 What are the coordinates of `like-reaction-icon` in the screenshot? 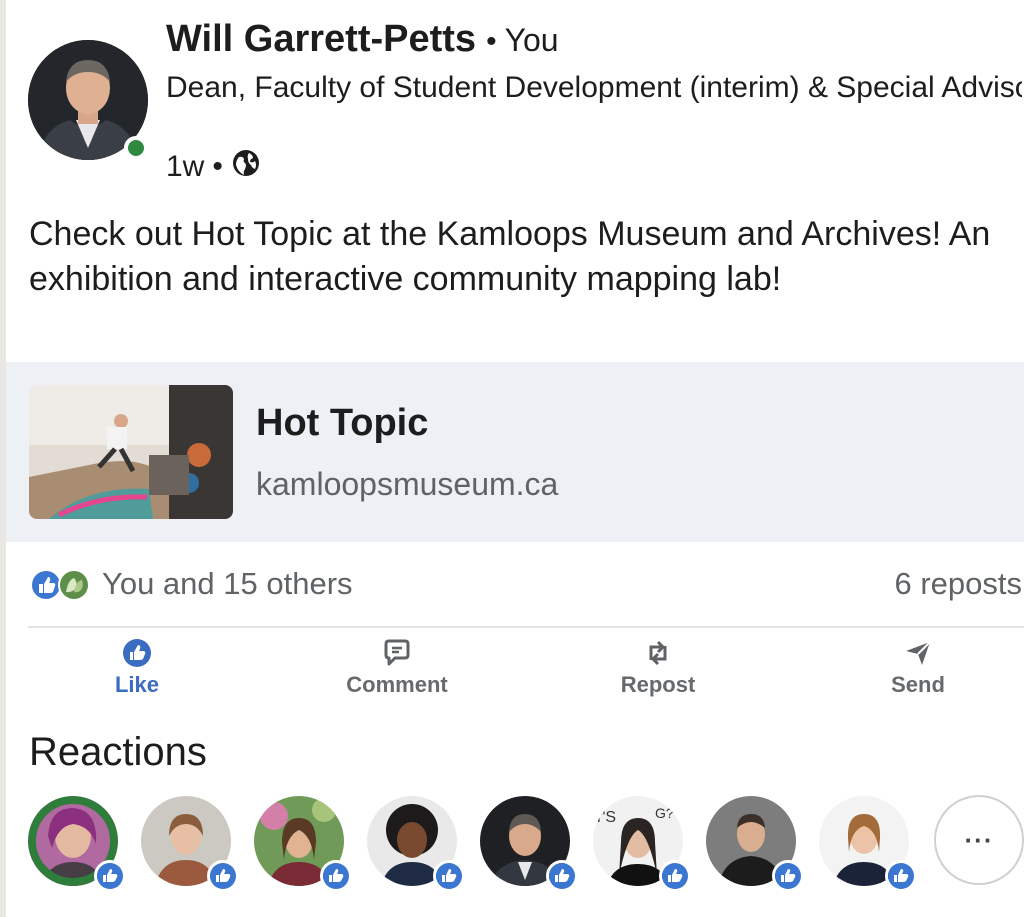 It's located at (46, 585).